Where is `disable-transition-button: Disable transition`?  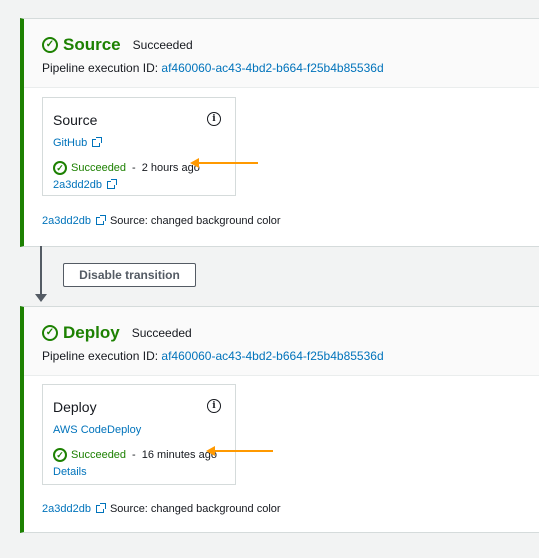
disable-transition-button: Disable transition is located at coordinates (129, 275).